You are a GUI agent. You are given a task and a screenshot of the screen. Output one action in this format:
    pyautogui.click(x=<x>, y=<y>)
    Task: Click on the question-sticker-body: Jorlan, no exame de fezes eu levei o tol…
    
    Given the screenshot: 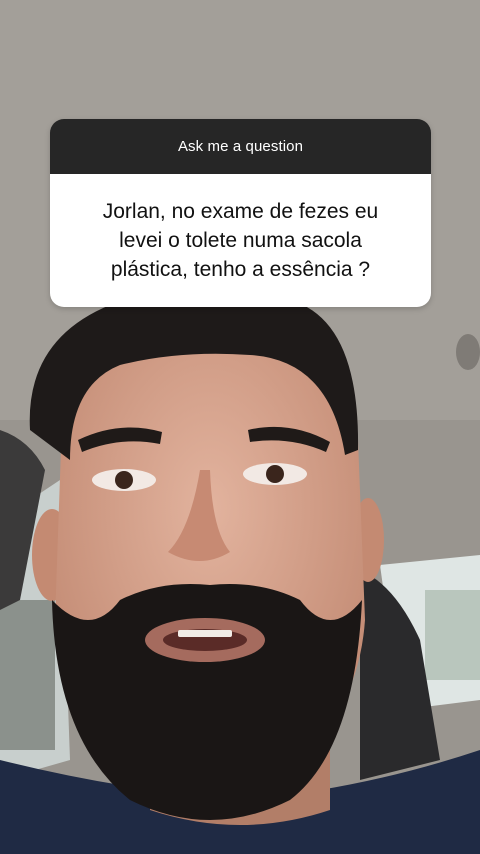 What is the action you would take?
    pyautogui.click(x=240, y=240)
    